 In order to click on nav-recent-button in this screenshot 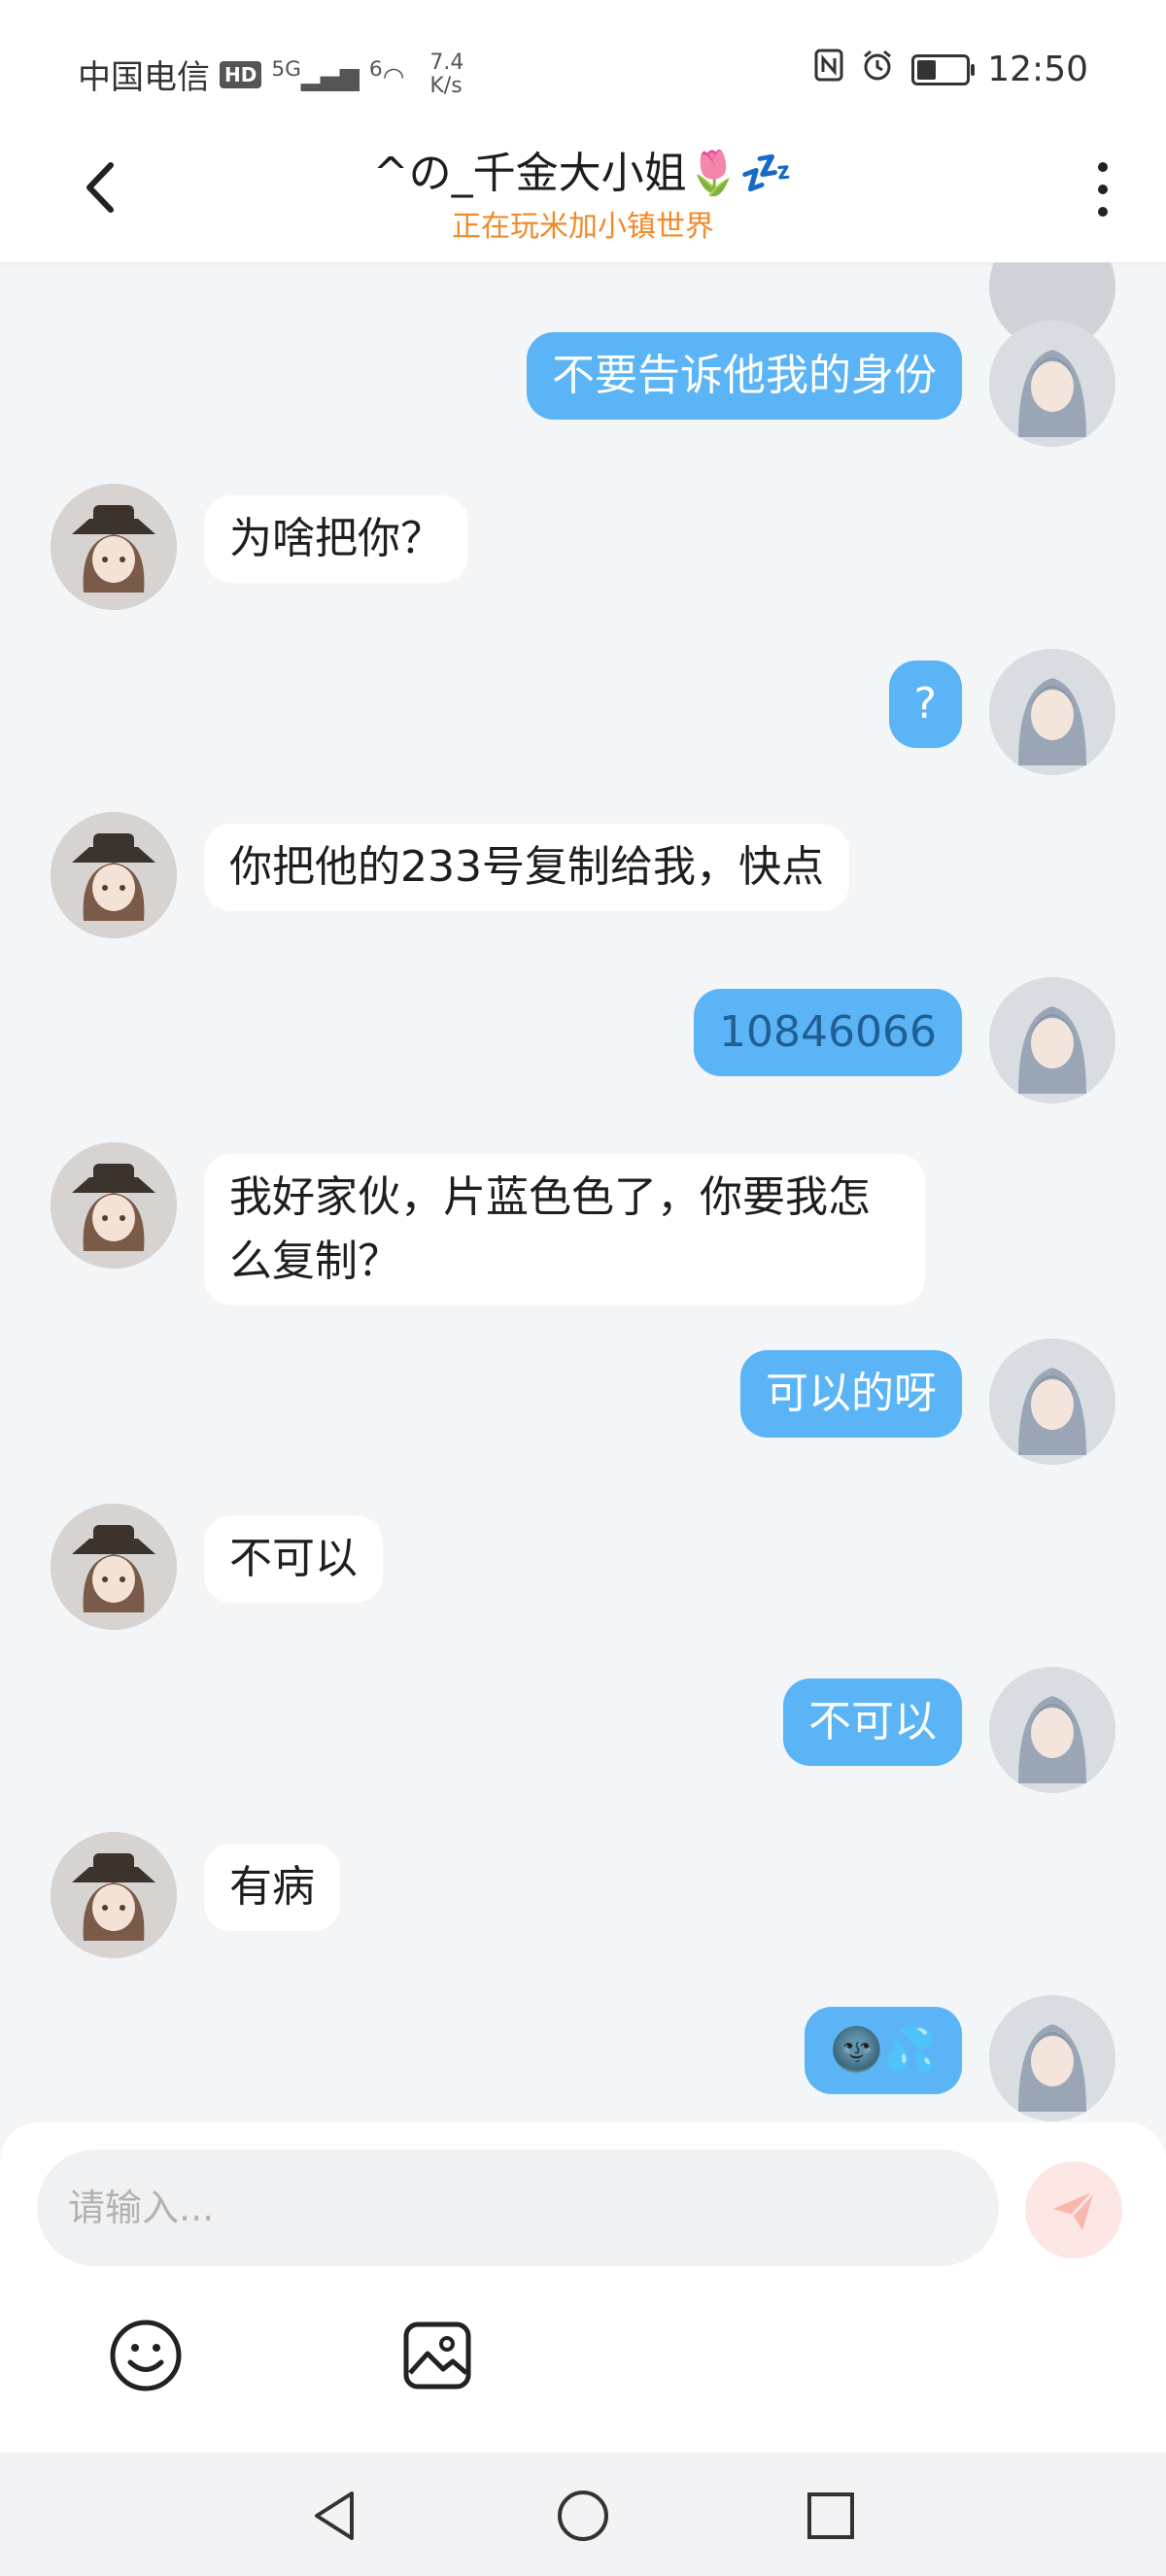, I will do `click(831, 2516)`.